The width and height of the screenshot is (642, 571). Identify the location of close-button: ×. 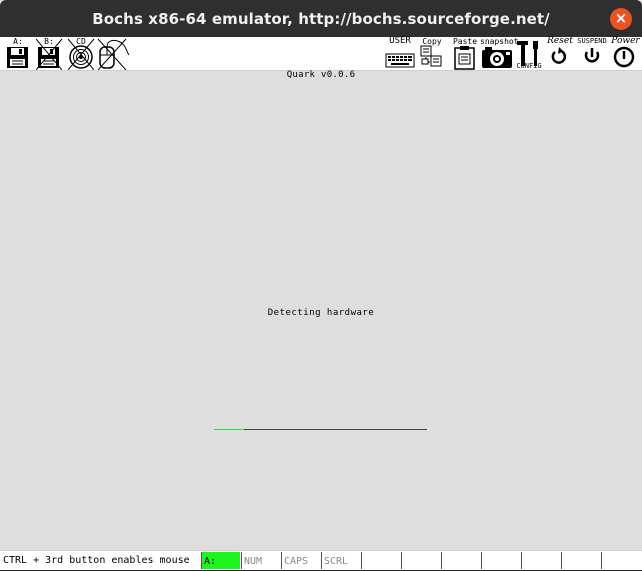
(621, 19).